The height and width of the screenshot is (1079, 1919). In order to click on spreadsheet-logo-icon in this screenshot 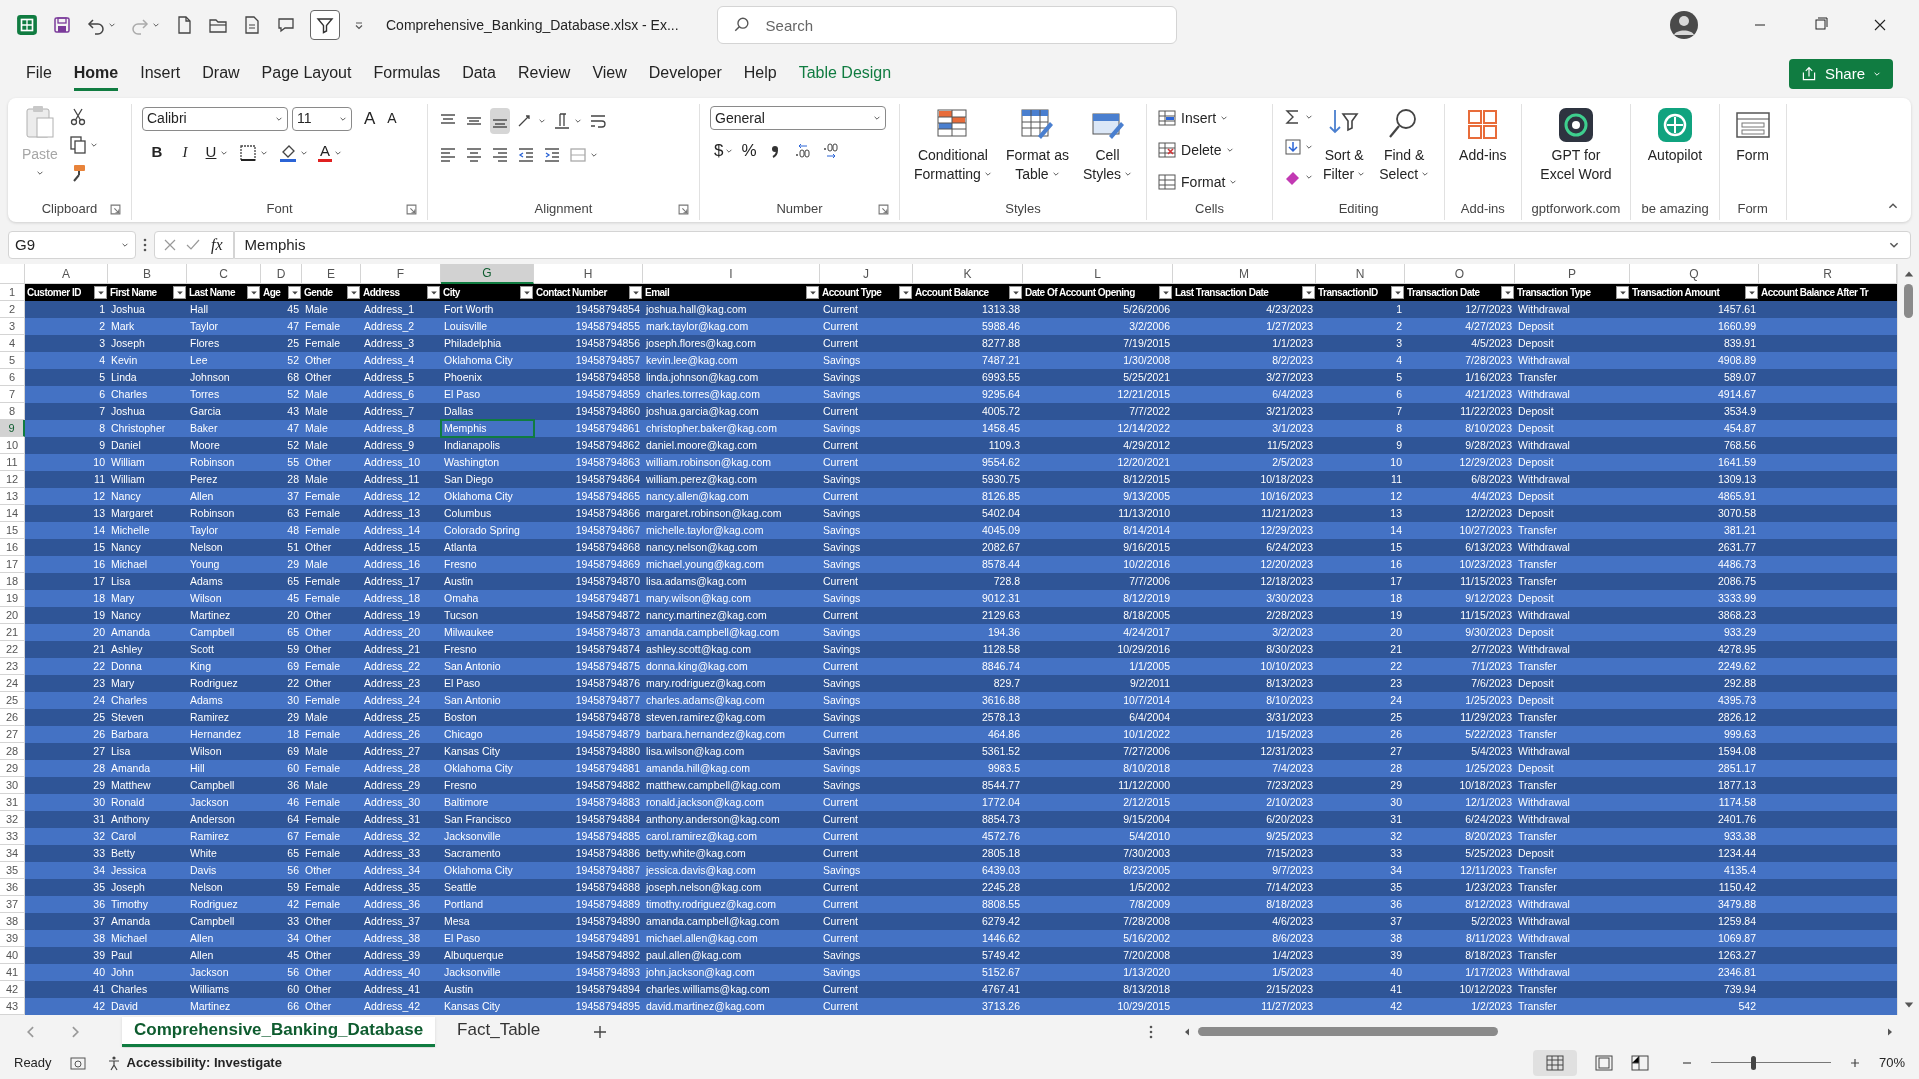, I will do `click(27, 25)`.